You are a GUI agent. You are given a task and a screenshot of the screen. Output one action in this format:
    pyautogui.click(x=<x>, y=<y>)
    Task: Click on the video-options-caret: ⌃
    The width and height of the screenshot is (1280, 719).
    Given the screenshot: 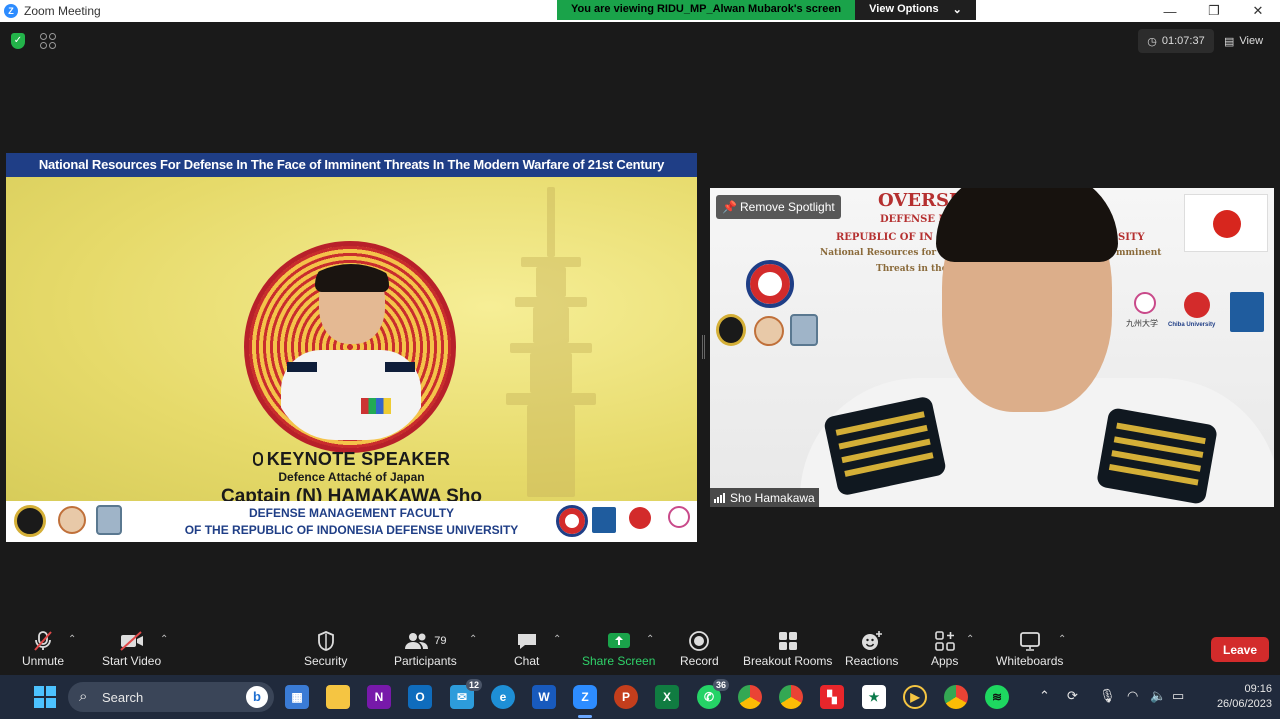 What is the action you would take?
    pyautogui.click(x=164, y=639)
    